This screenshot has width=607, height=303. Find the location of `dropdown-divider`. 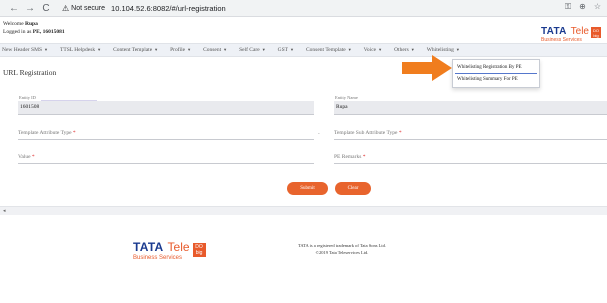

dropdown-divider is located at coordinates (496, 73).